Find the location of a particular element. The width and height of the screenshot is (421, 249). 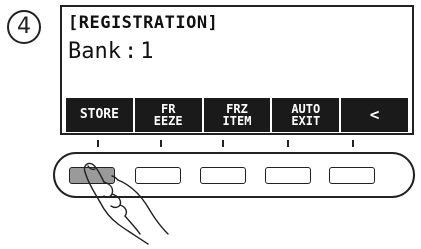

bank-readout: Bank:1 is located at coordinates (110, 51).